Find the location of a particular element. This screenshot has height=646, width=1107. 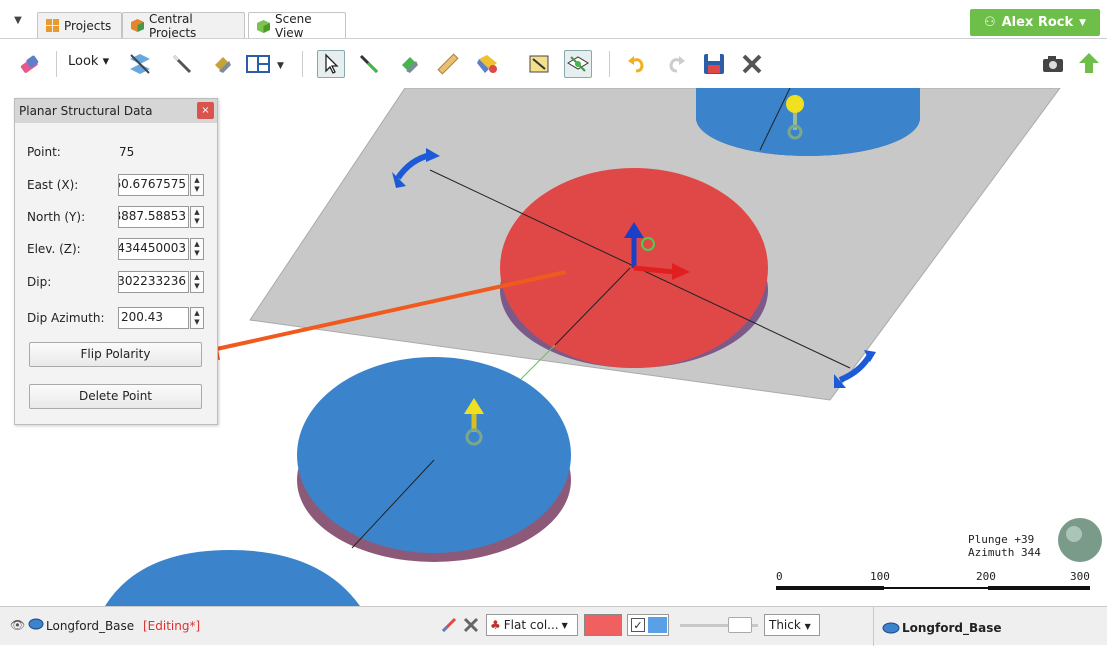

puzzle-icon is located at coordinates (223, 65).